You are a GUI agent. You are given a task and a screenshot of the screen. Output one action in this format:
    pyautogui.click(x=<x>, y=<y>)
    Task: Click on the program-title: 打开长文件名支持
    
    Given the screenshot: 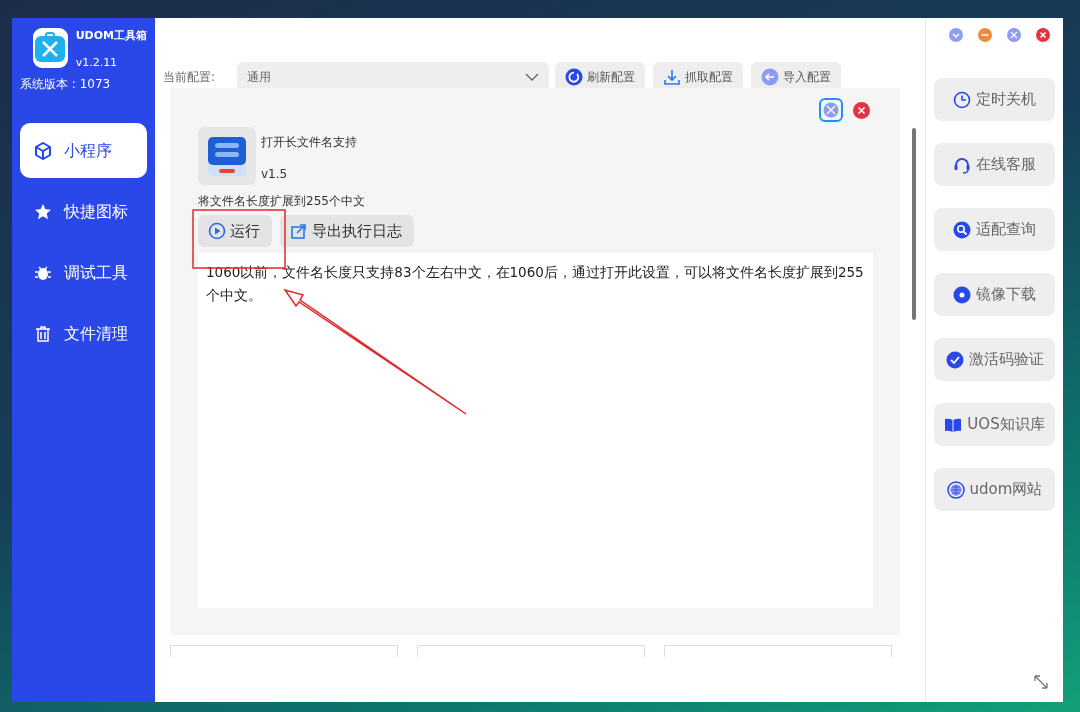 What is the action you would take?
    pyautogui.click(x=309, y=142)
    